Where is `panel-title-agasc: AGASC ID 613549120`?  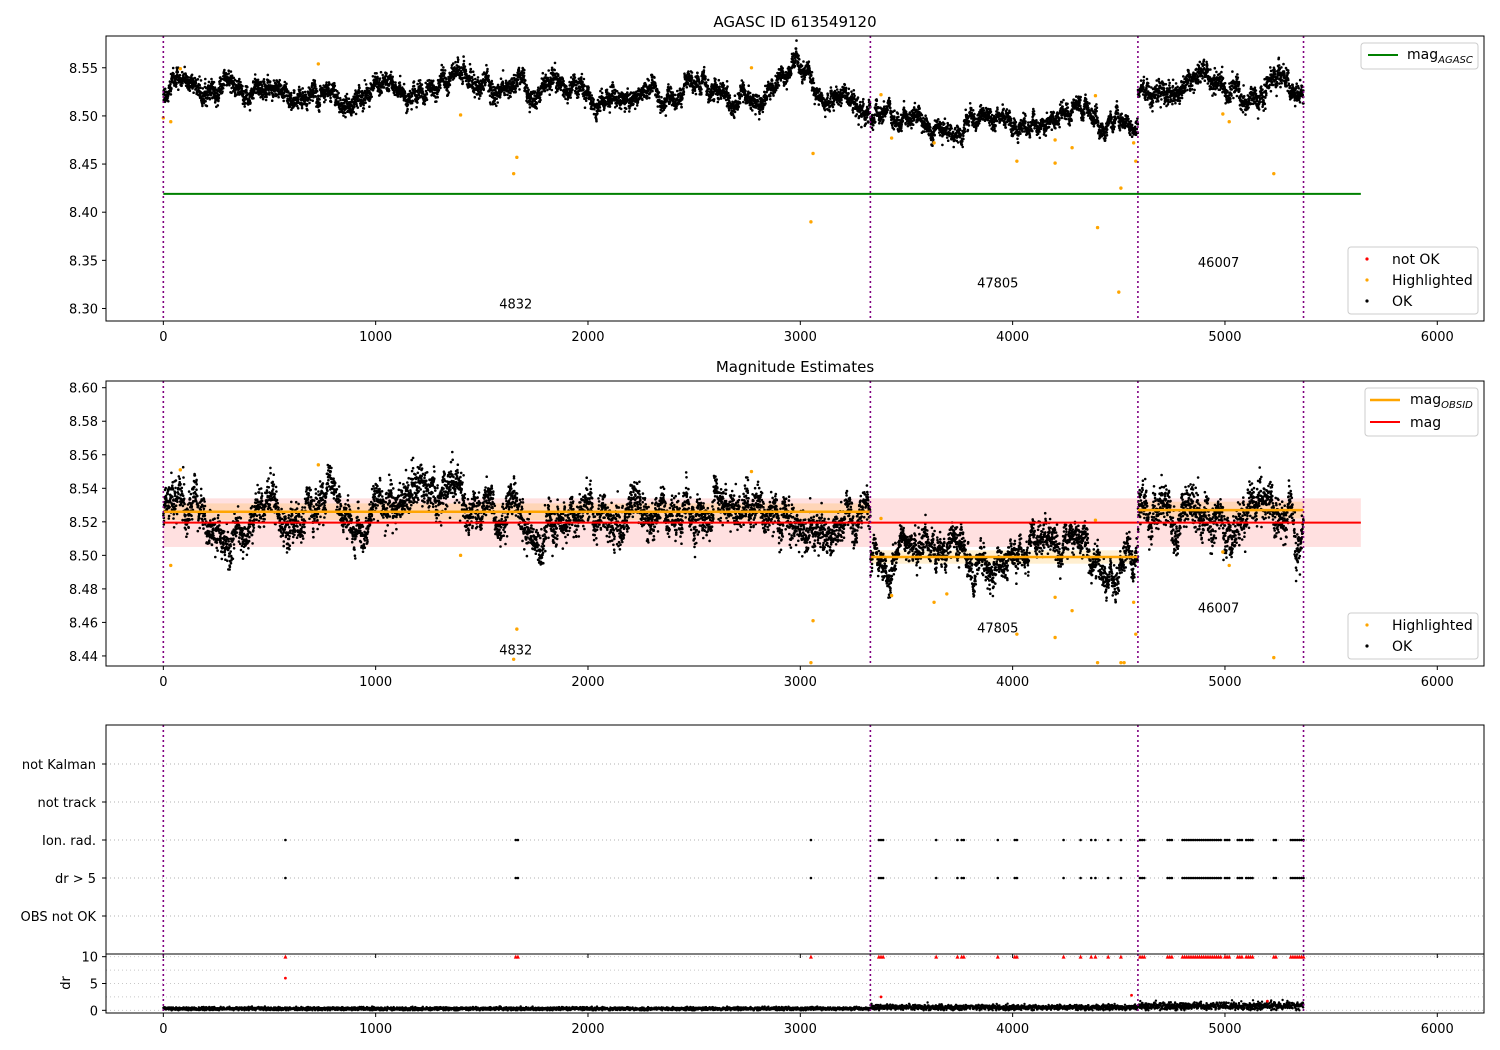
panel-title-agasc: AGASC ID 613549120 is located at coordinates (794, 22).